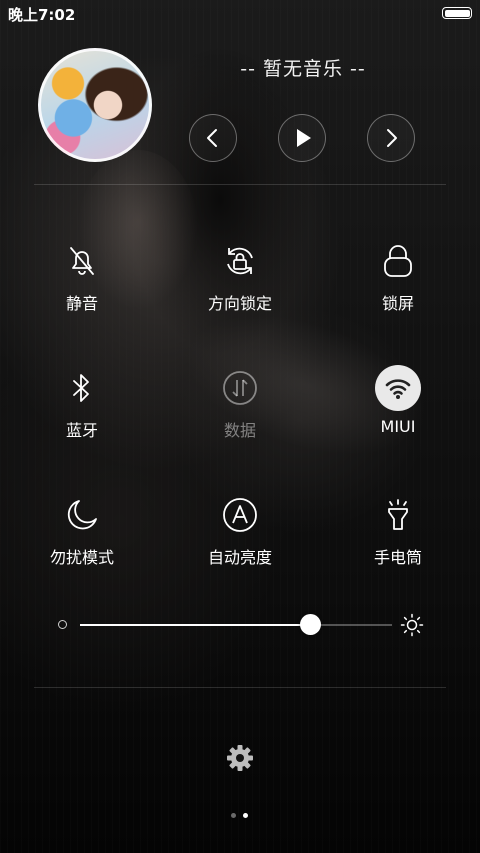  Describe the element at coordinates (81, 430) in the screenshot. I see `toggle-bluetooth-label: 蓝牙` at that location.